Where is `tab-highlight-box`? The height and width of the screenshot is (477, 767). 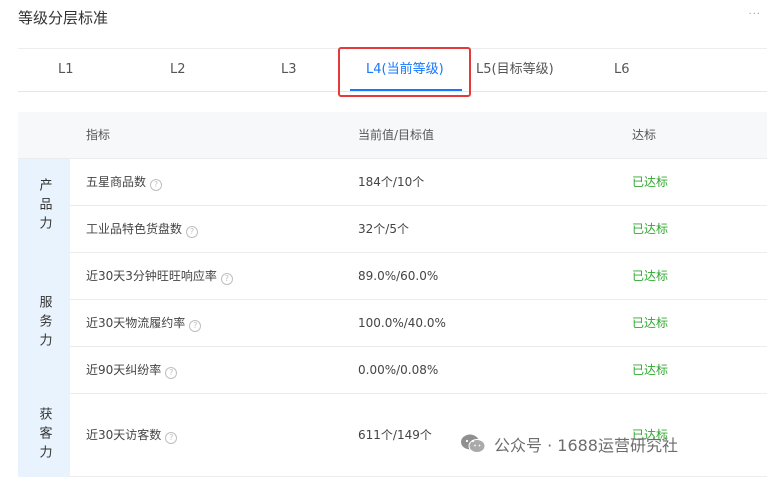 tab-highlight-box is located at coordinates (404, 72).